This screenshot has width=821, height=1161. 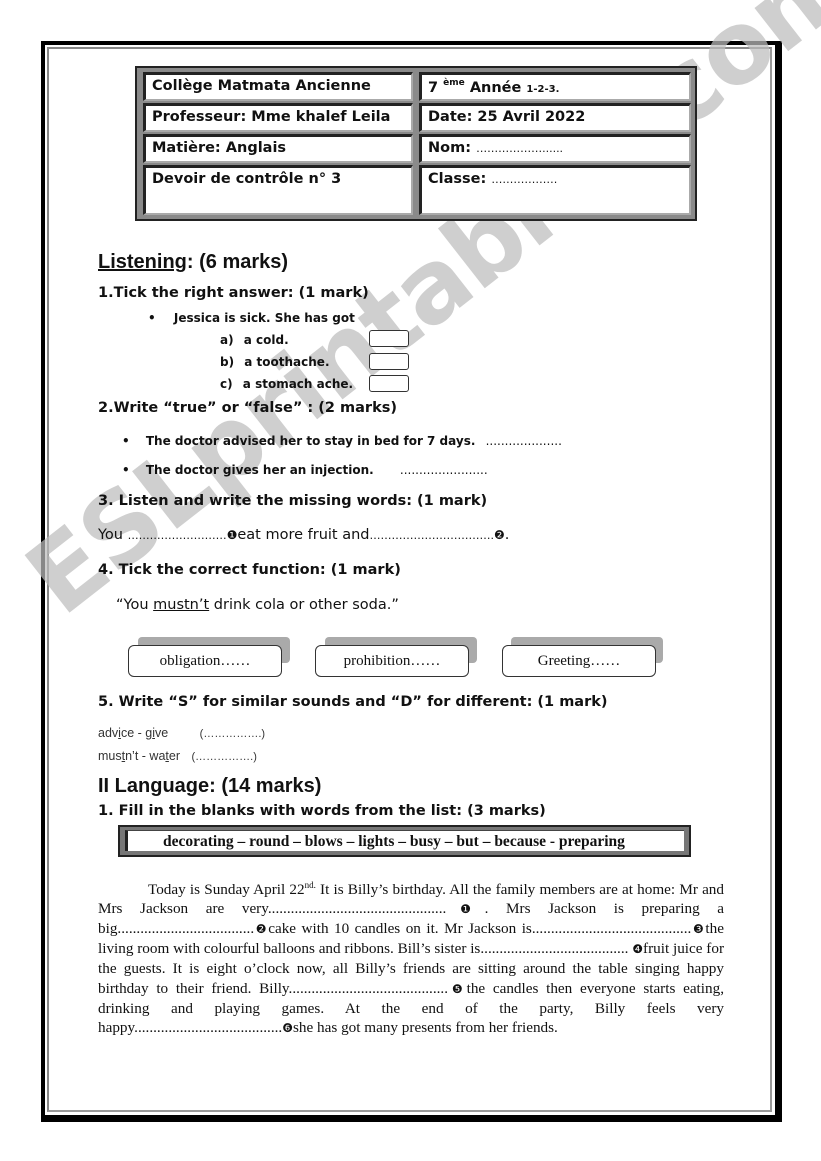 What do you see at coordinates (181, 605) in the screenshot?
I see `quote-underlined: mustn’t` at bounding box center [181, 605].